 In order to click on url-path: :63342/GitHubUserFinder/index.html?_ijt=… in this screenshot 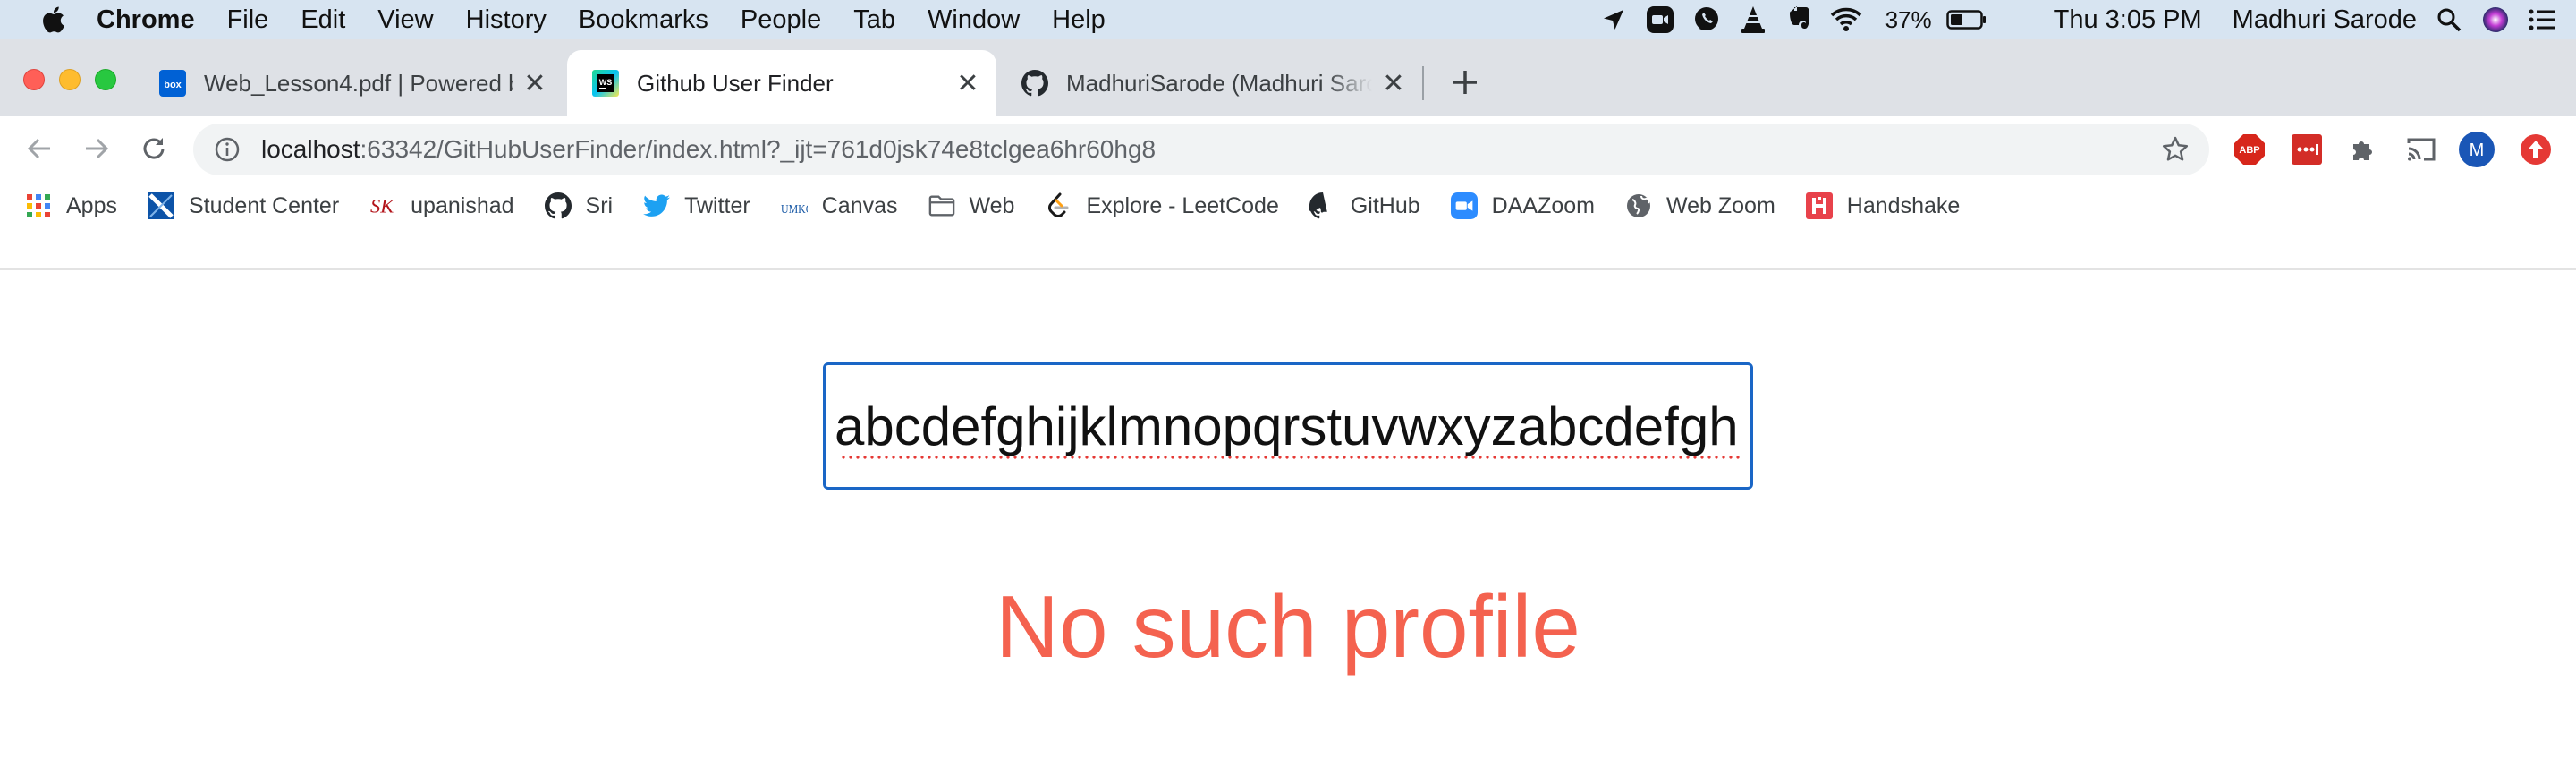, I will do `click(758, 149)`.